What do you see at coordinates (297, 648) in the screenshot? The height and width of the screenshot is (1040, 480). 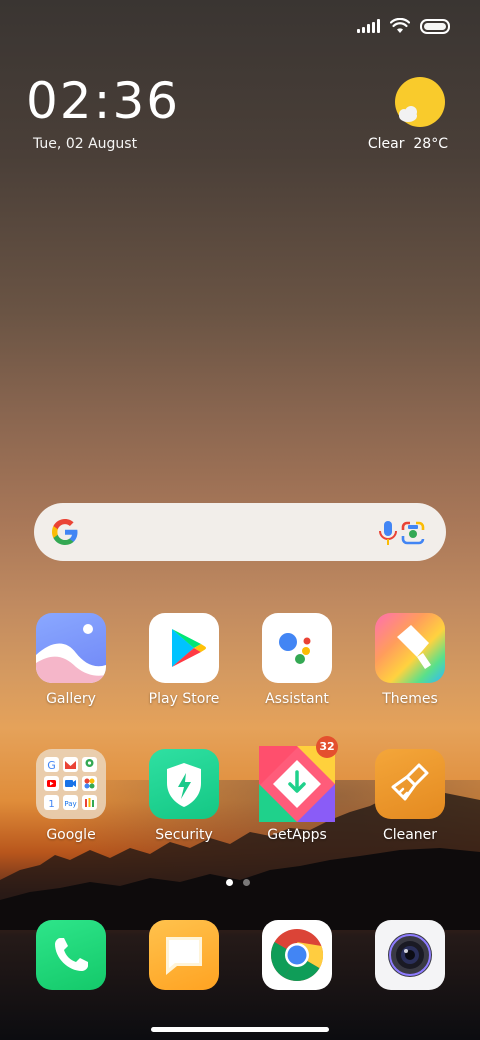 I see `assistant-icon` at bounding box center [297, 648].